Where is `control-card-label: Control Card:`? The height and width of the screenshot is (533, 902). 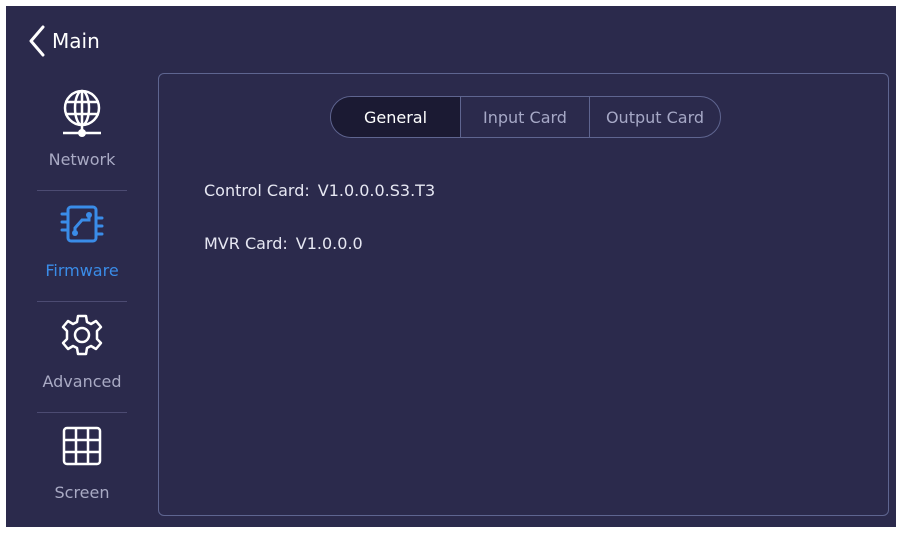 control-card-label: Control Card: is located at coordinates (257, 190).